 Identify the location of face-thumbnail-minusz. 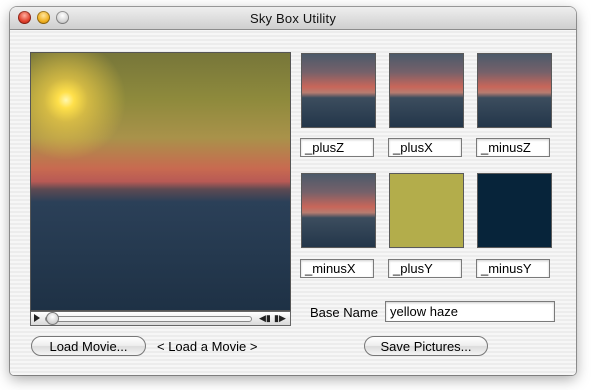
(514, 90).